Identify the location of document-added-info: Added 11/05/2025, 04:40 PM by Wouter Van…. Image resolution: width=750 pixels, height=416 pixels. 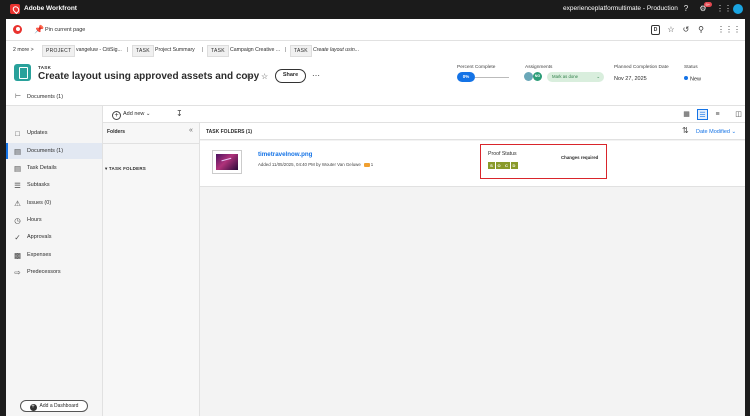
(315, 164).